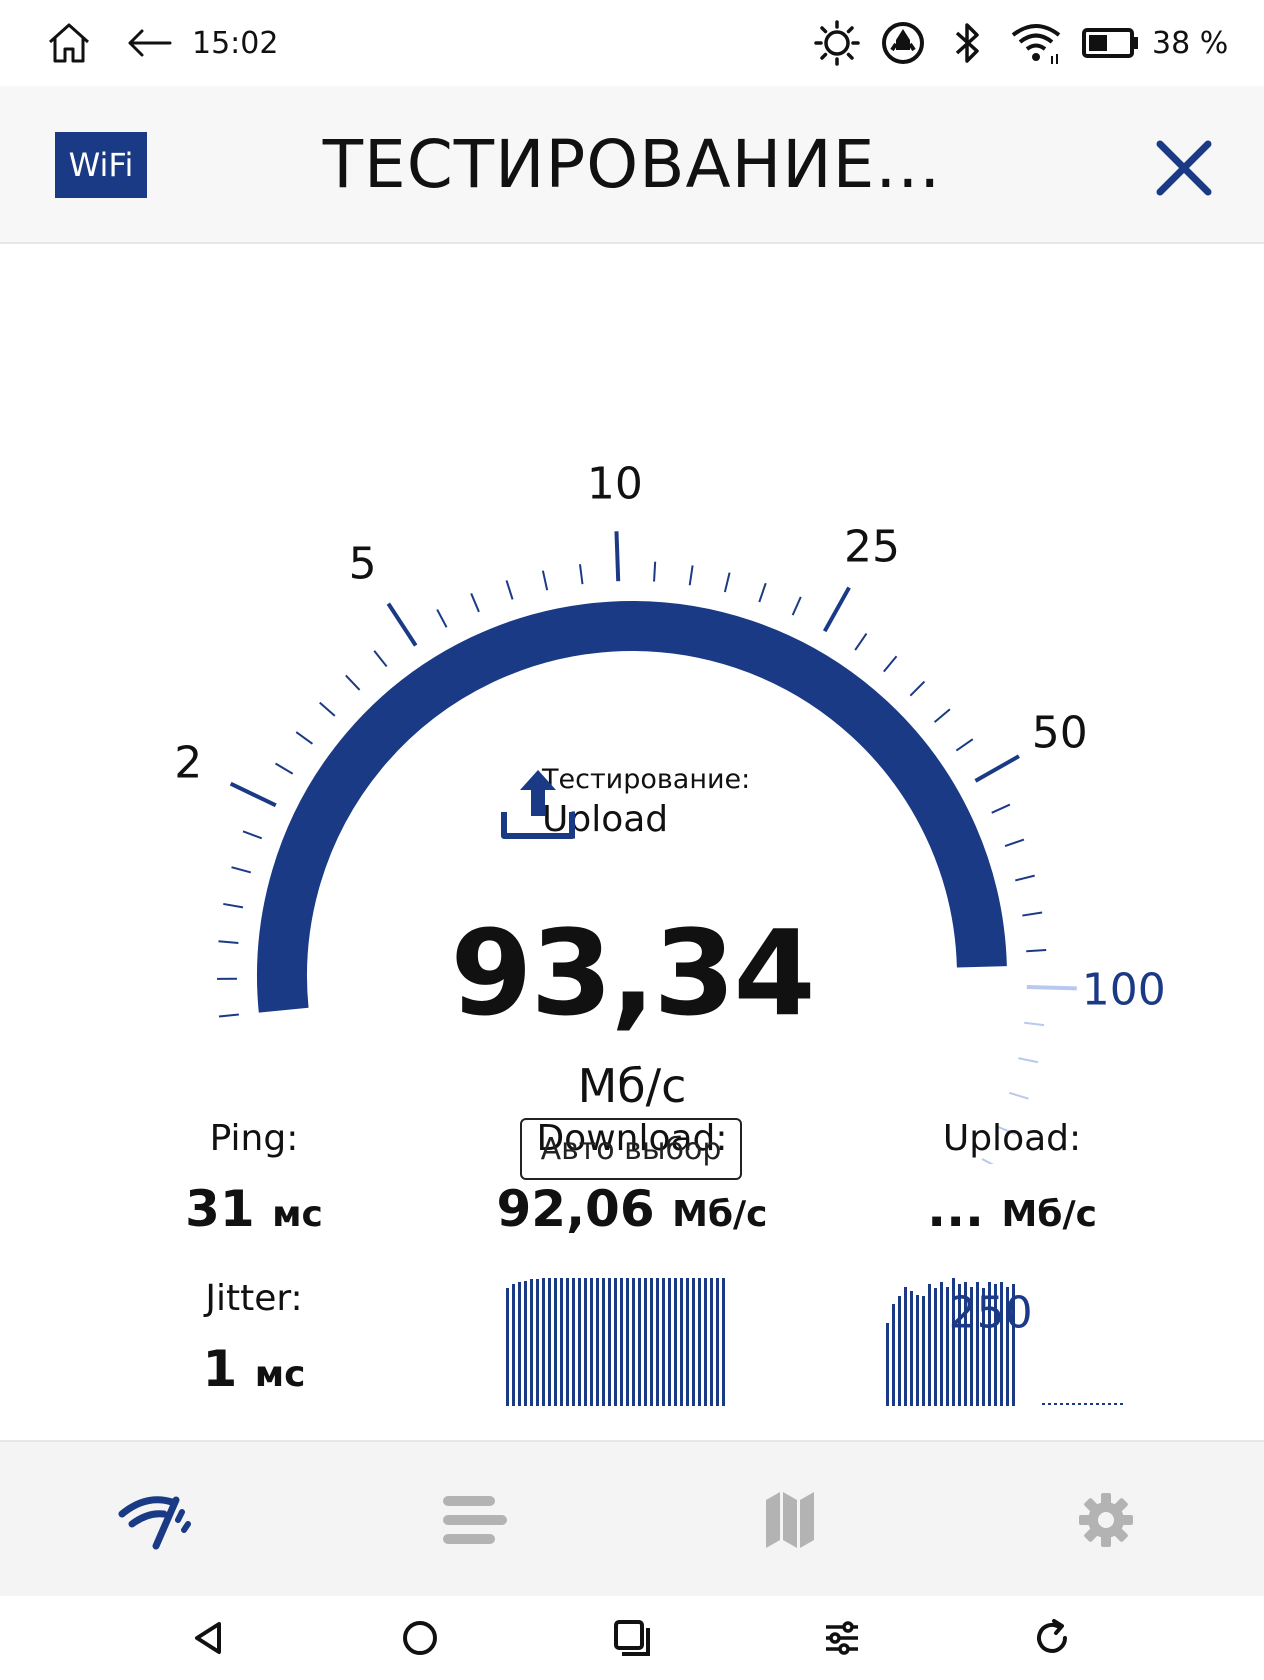  What do you see at coordinates (1059, 733) in the screenshot?
I see `gauge-scale-label: 50` at bounding box center [1059, 733].